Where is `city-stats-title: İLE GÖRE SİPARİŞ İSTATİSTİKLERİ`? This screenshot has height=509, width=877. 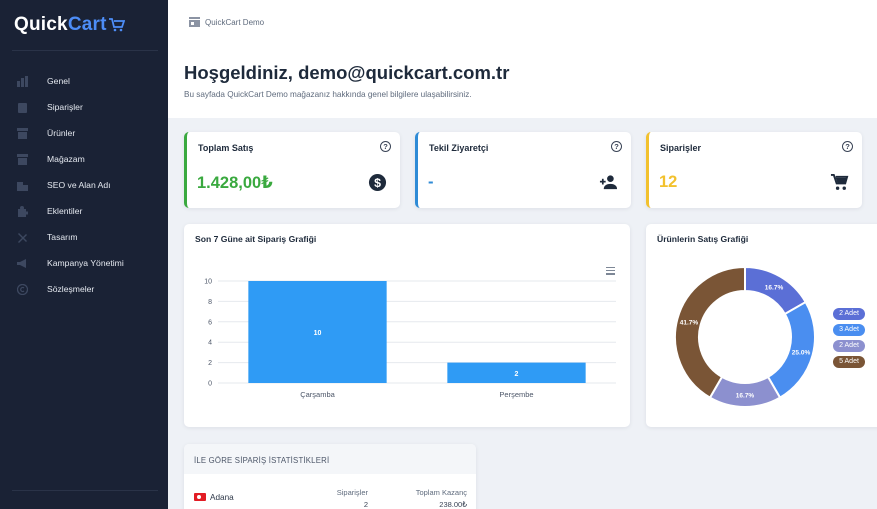 city-stats-title: İLE GÖRE SİPARİŞ İSTATİSTİKLERİ is located at coordinates (262, 460).